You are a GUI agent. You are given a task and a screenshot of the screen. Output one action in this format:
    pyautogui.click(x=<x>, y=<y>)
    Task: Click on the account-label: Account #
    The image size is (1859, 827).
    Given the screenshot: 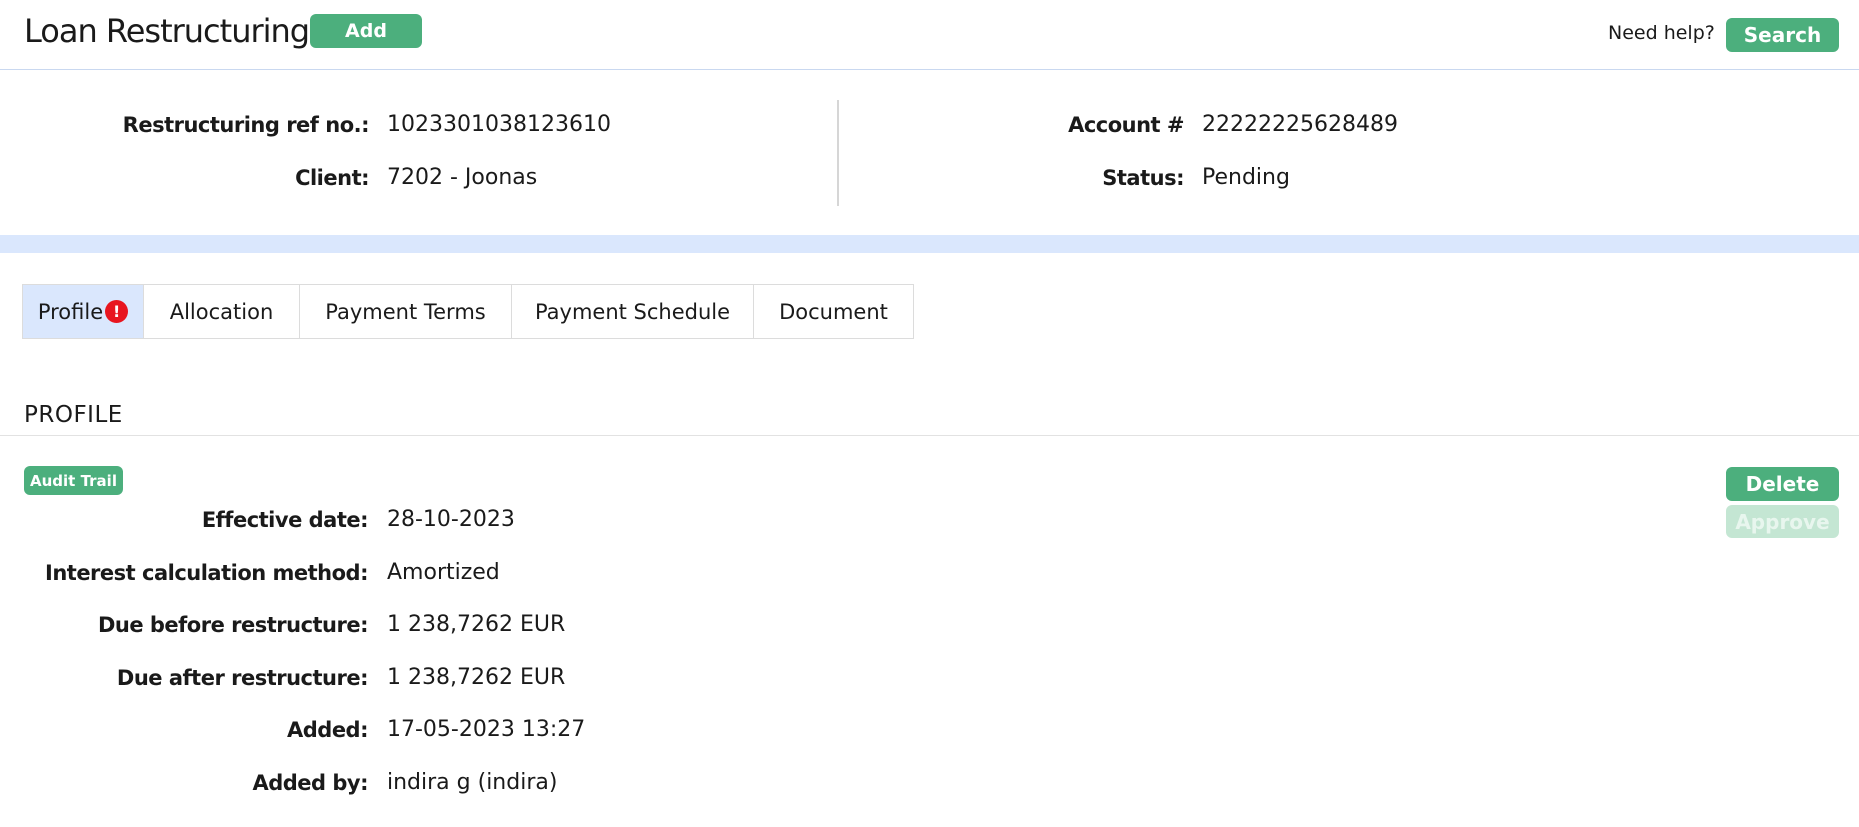 What is the action you would take?
    pyautogui.click(x=1126, y=125)
    